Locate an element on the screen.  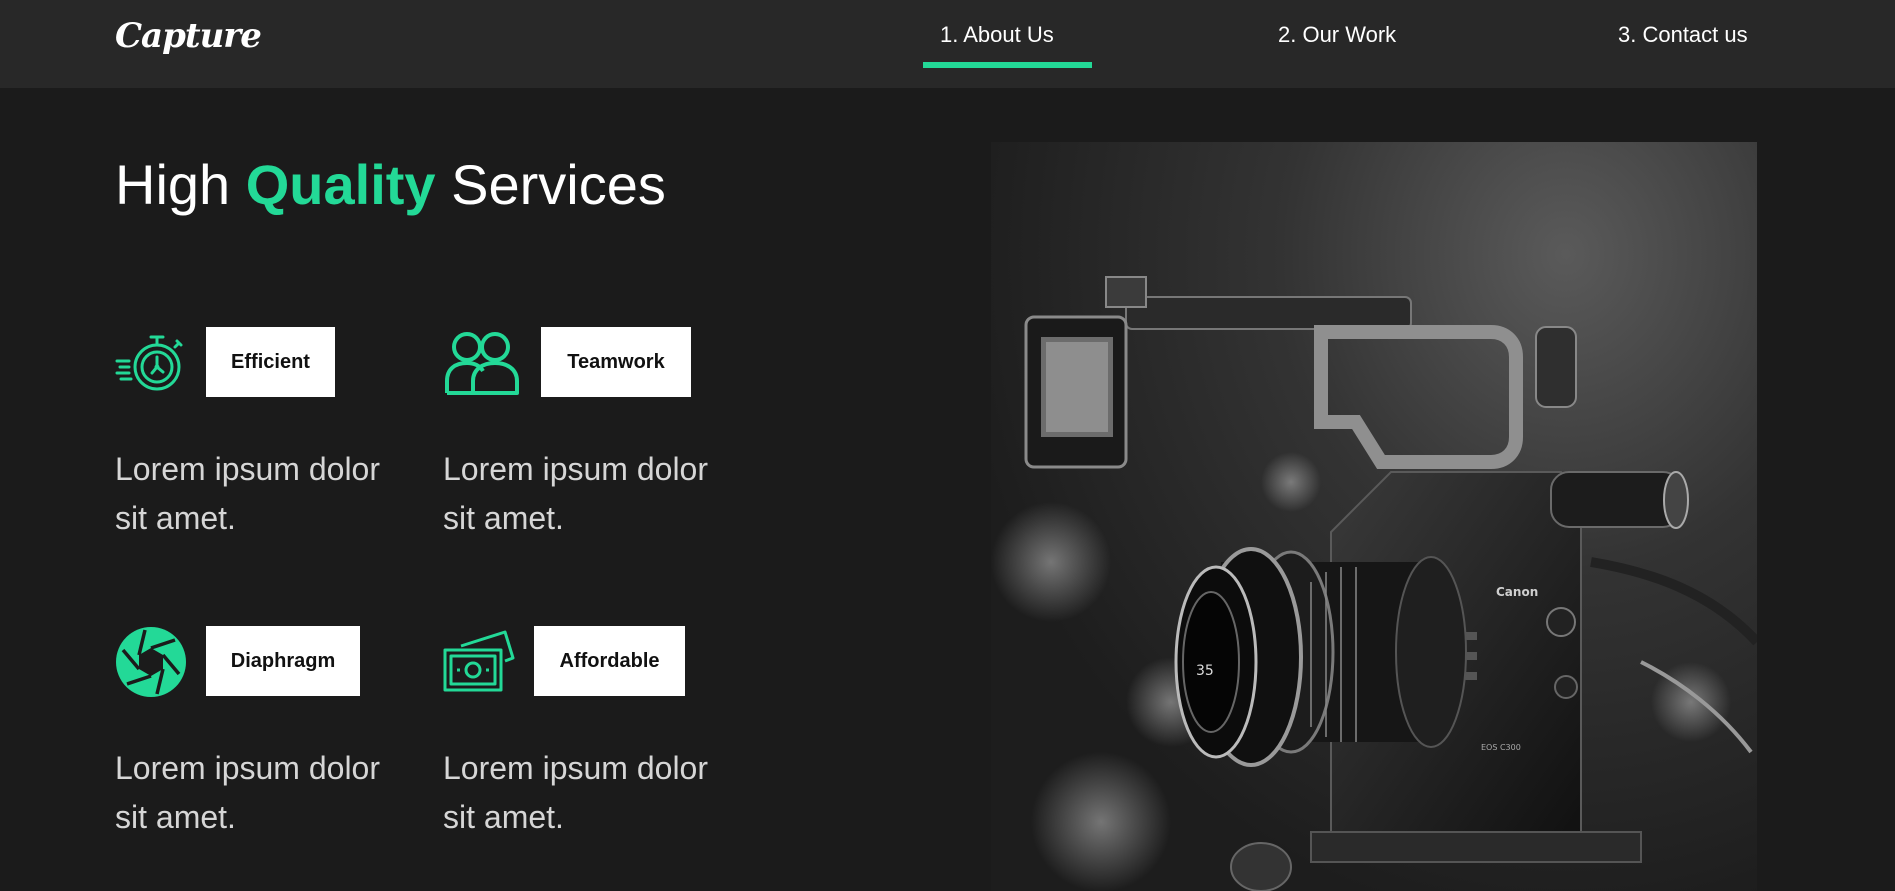
title-accent: Quality is located at coordinates (340, 184).